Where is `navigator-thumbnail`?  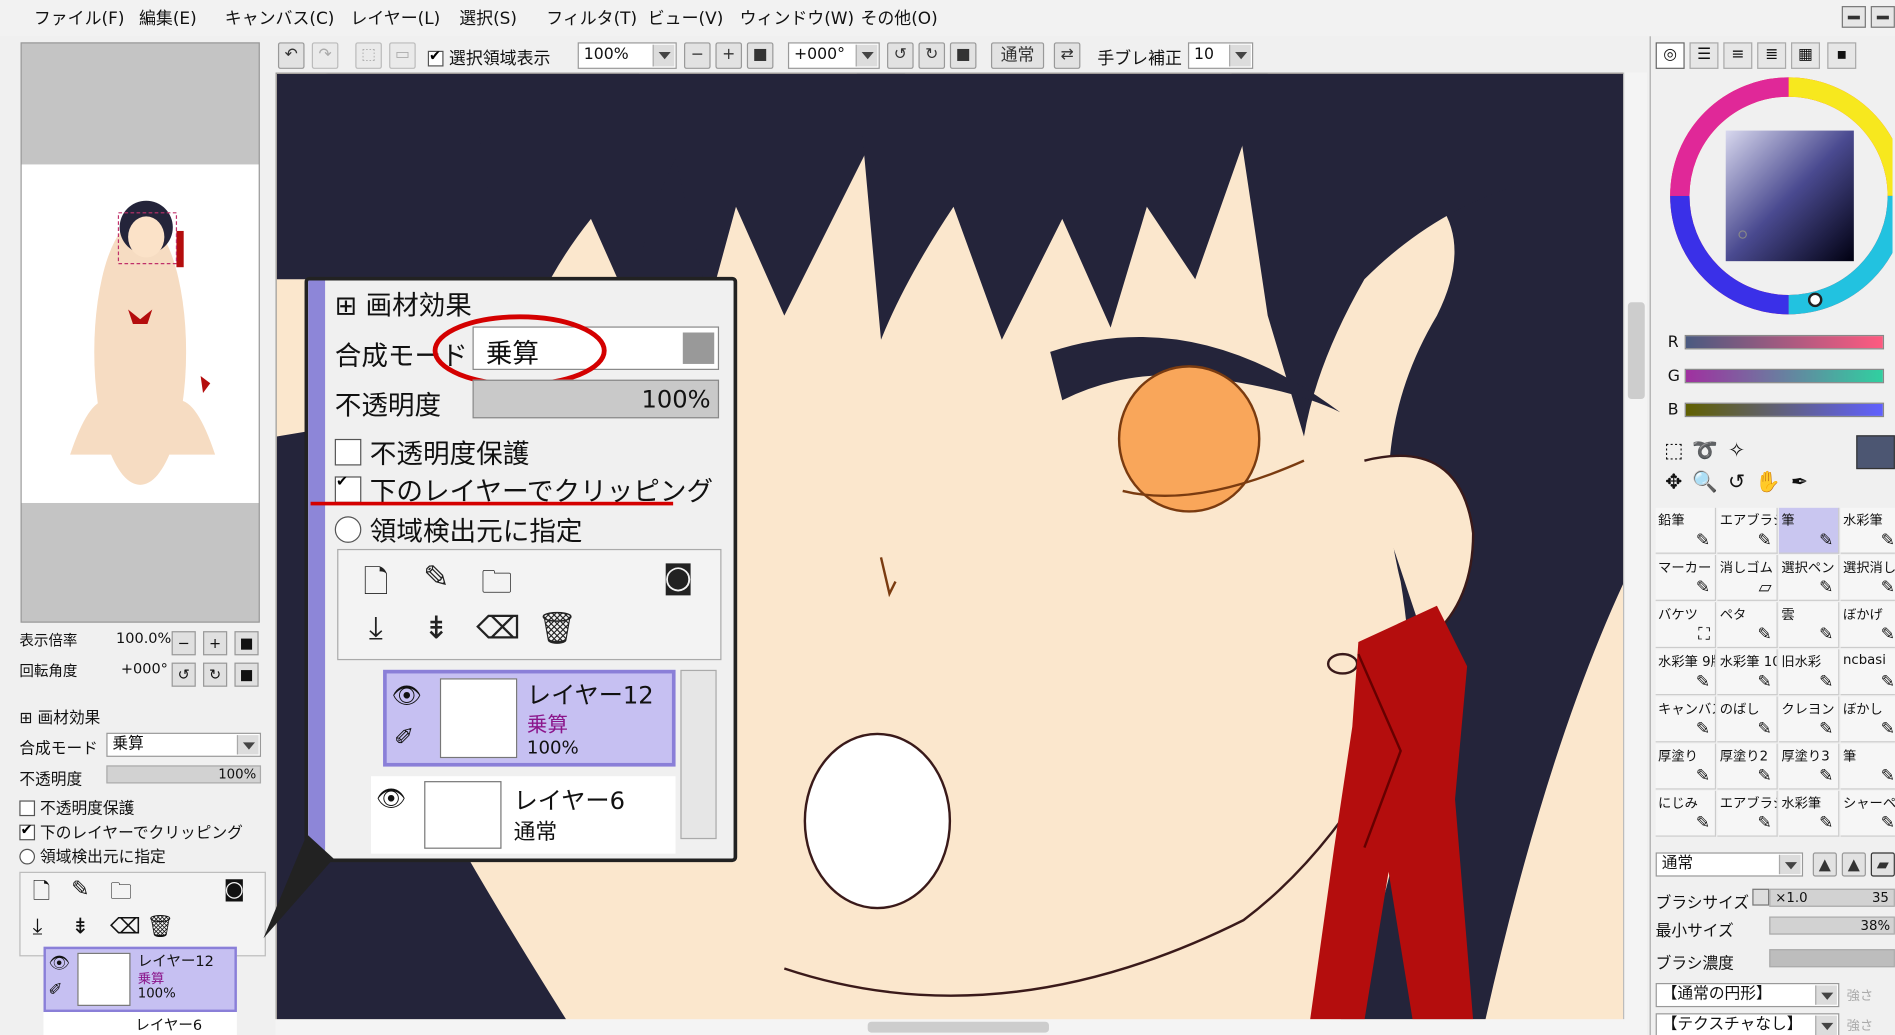 navigator-thumbnail is located at coordinates (140, 333).